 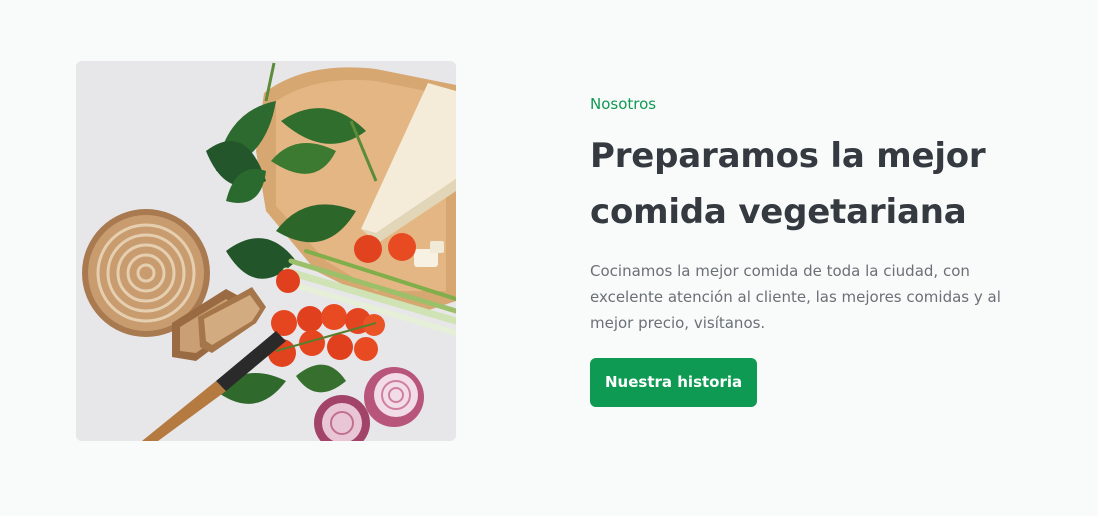 What do you see at coordinates (778, 212) in the screenshot?
I see `heading-line-2: comida vegetariana` at bounding box center [778, 212].